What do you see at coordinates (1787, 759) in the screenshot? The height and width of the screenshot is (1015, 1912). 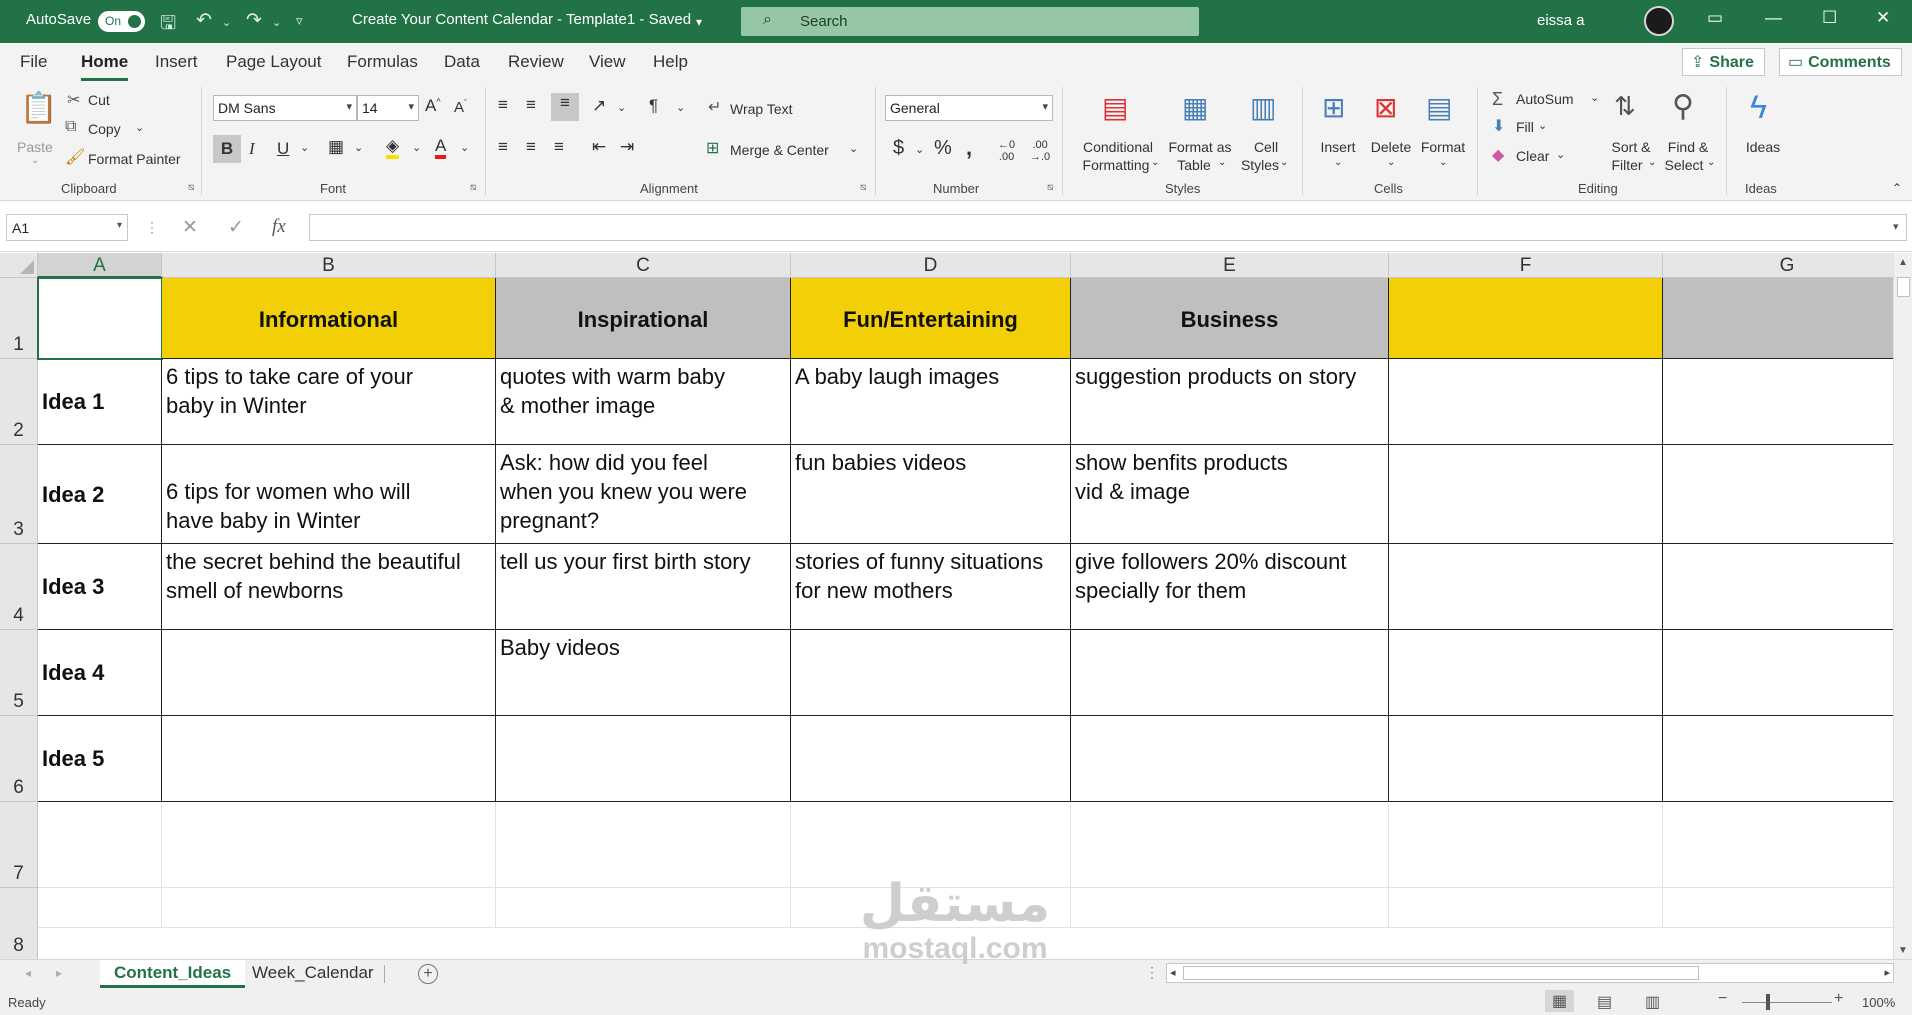 I see `cell-g6` at bounding box center [1787, 759].